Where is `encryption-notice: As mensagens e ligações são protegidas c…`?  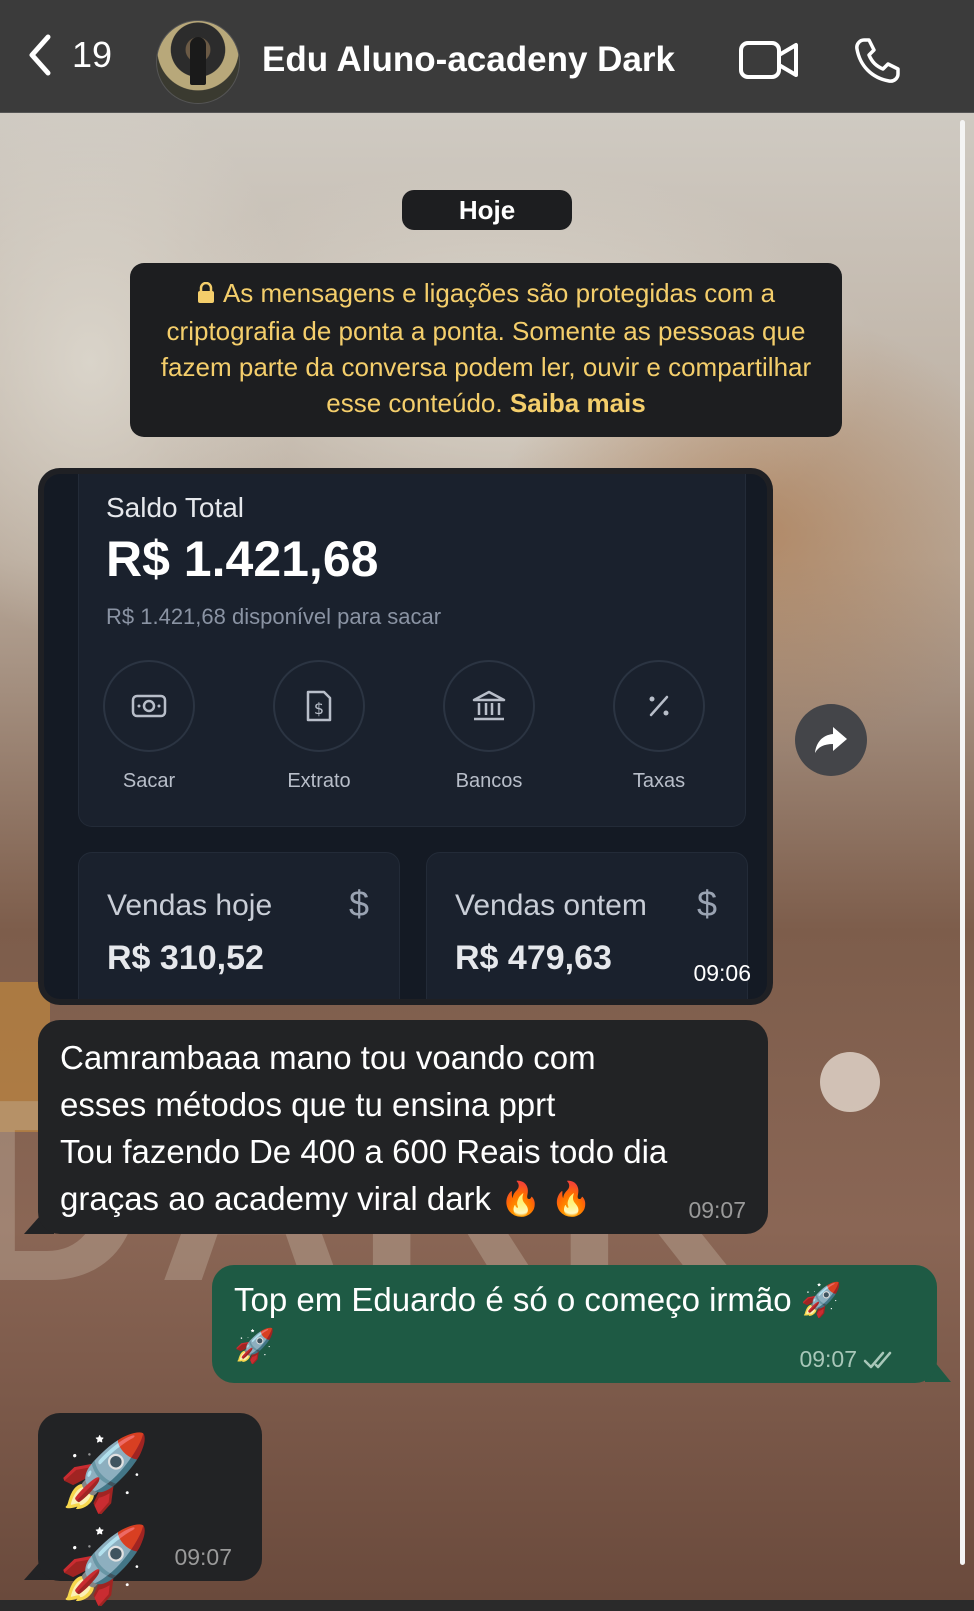
encryption-notice: As mensagens e ligações são protegidas c… is located at coordinates (486, 350).